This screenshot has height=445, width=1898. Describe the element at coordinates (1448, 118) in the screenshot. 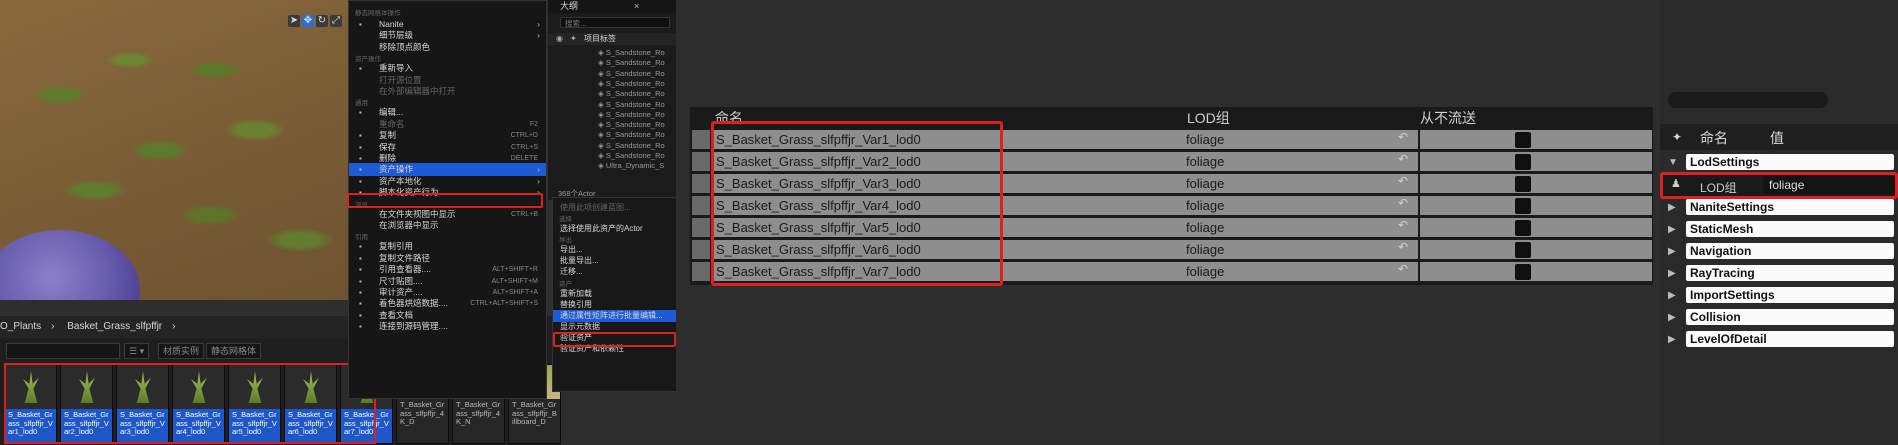

I see `column-header-never-stream: 从不流送` at that location.